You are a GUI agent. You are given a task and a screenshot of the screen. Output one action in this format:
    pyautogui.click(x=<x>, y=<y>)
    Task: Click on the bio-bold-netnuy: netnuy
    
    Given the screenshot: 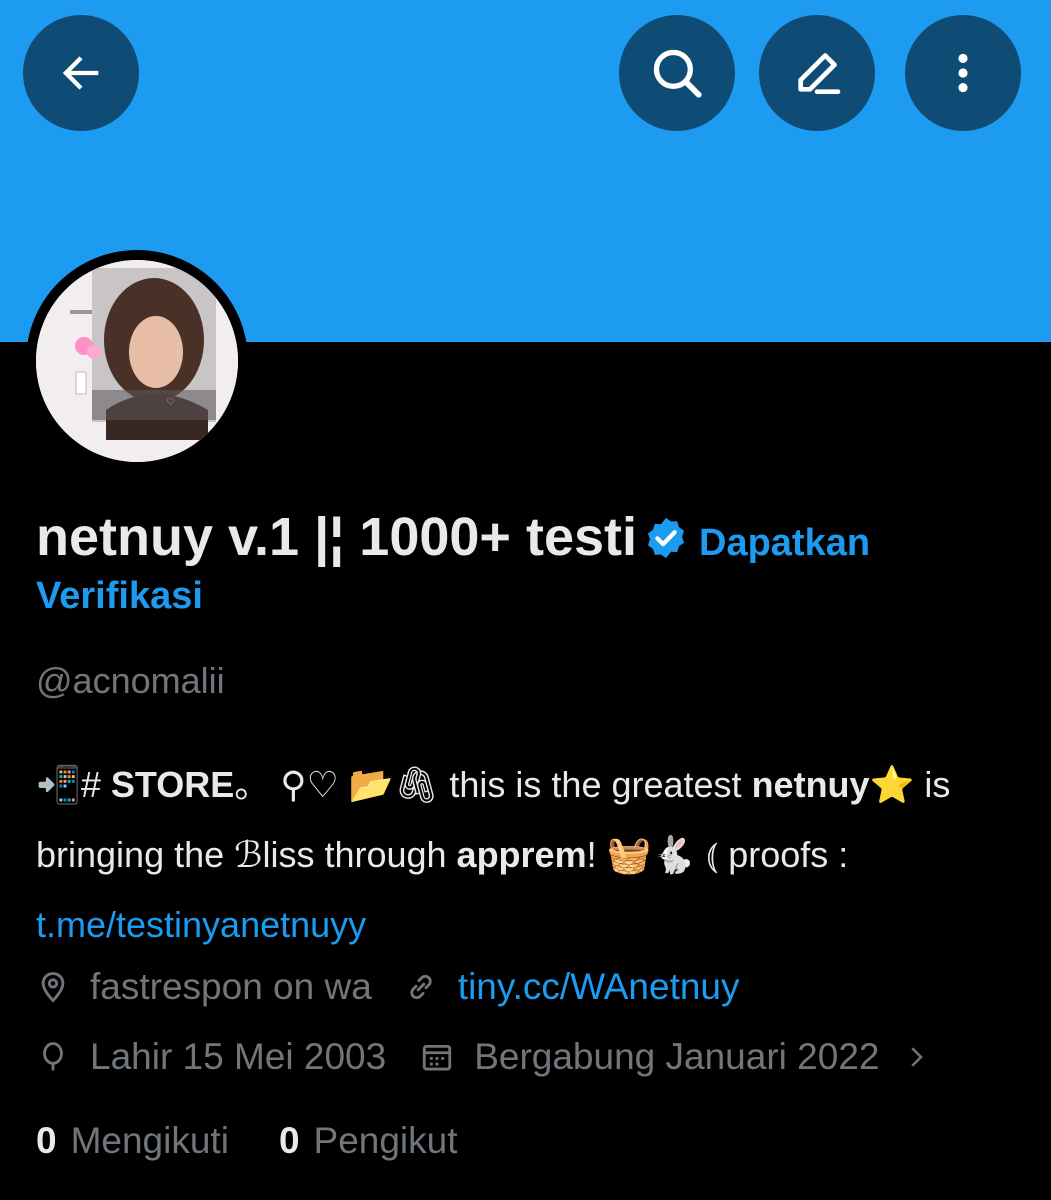 What is the action you would take?
    pyautogui.click(x=810, y=784)
    